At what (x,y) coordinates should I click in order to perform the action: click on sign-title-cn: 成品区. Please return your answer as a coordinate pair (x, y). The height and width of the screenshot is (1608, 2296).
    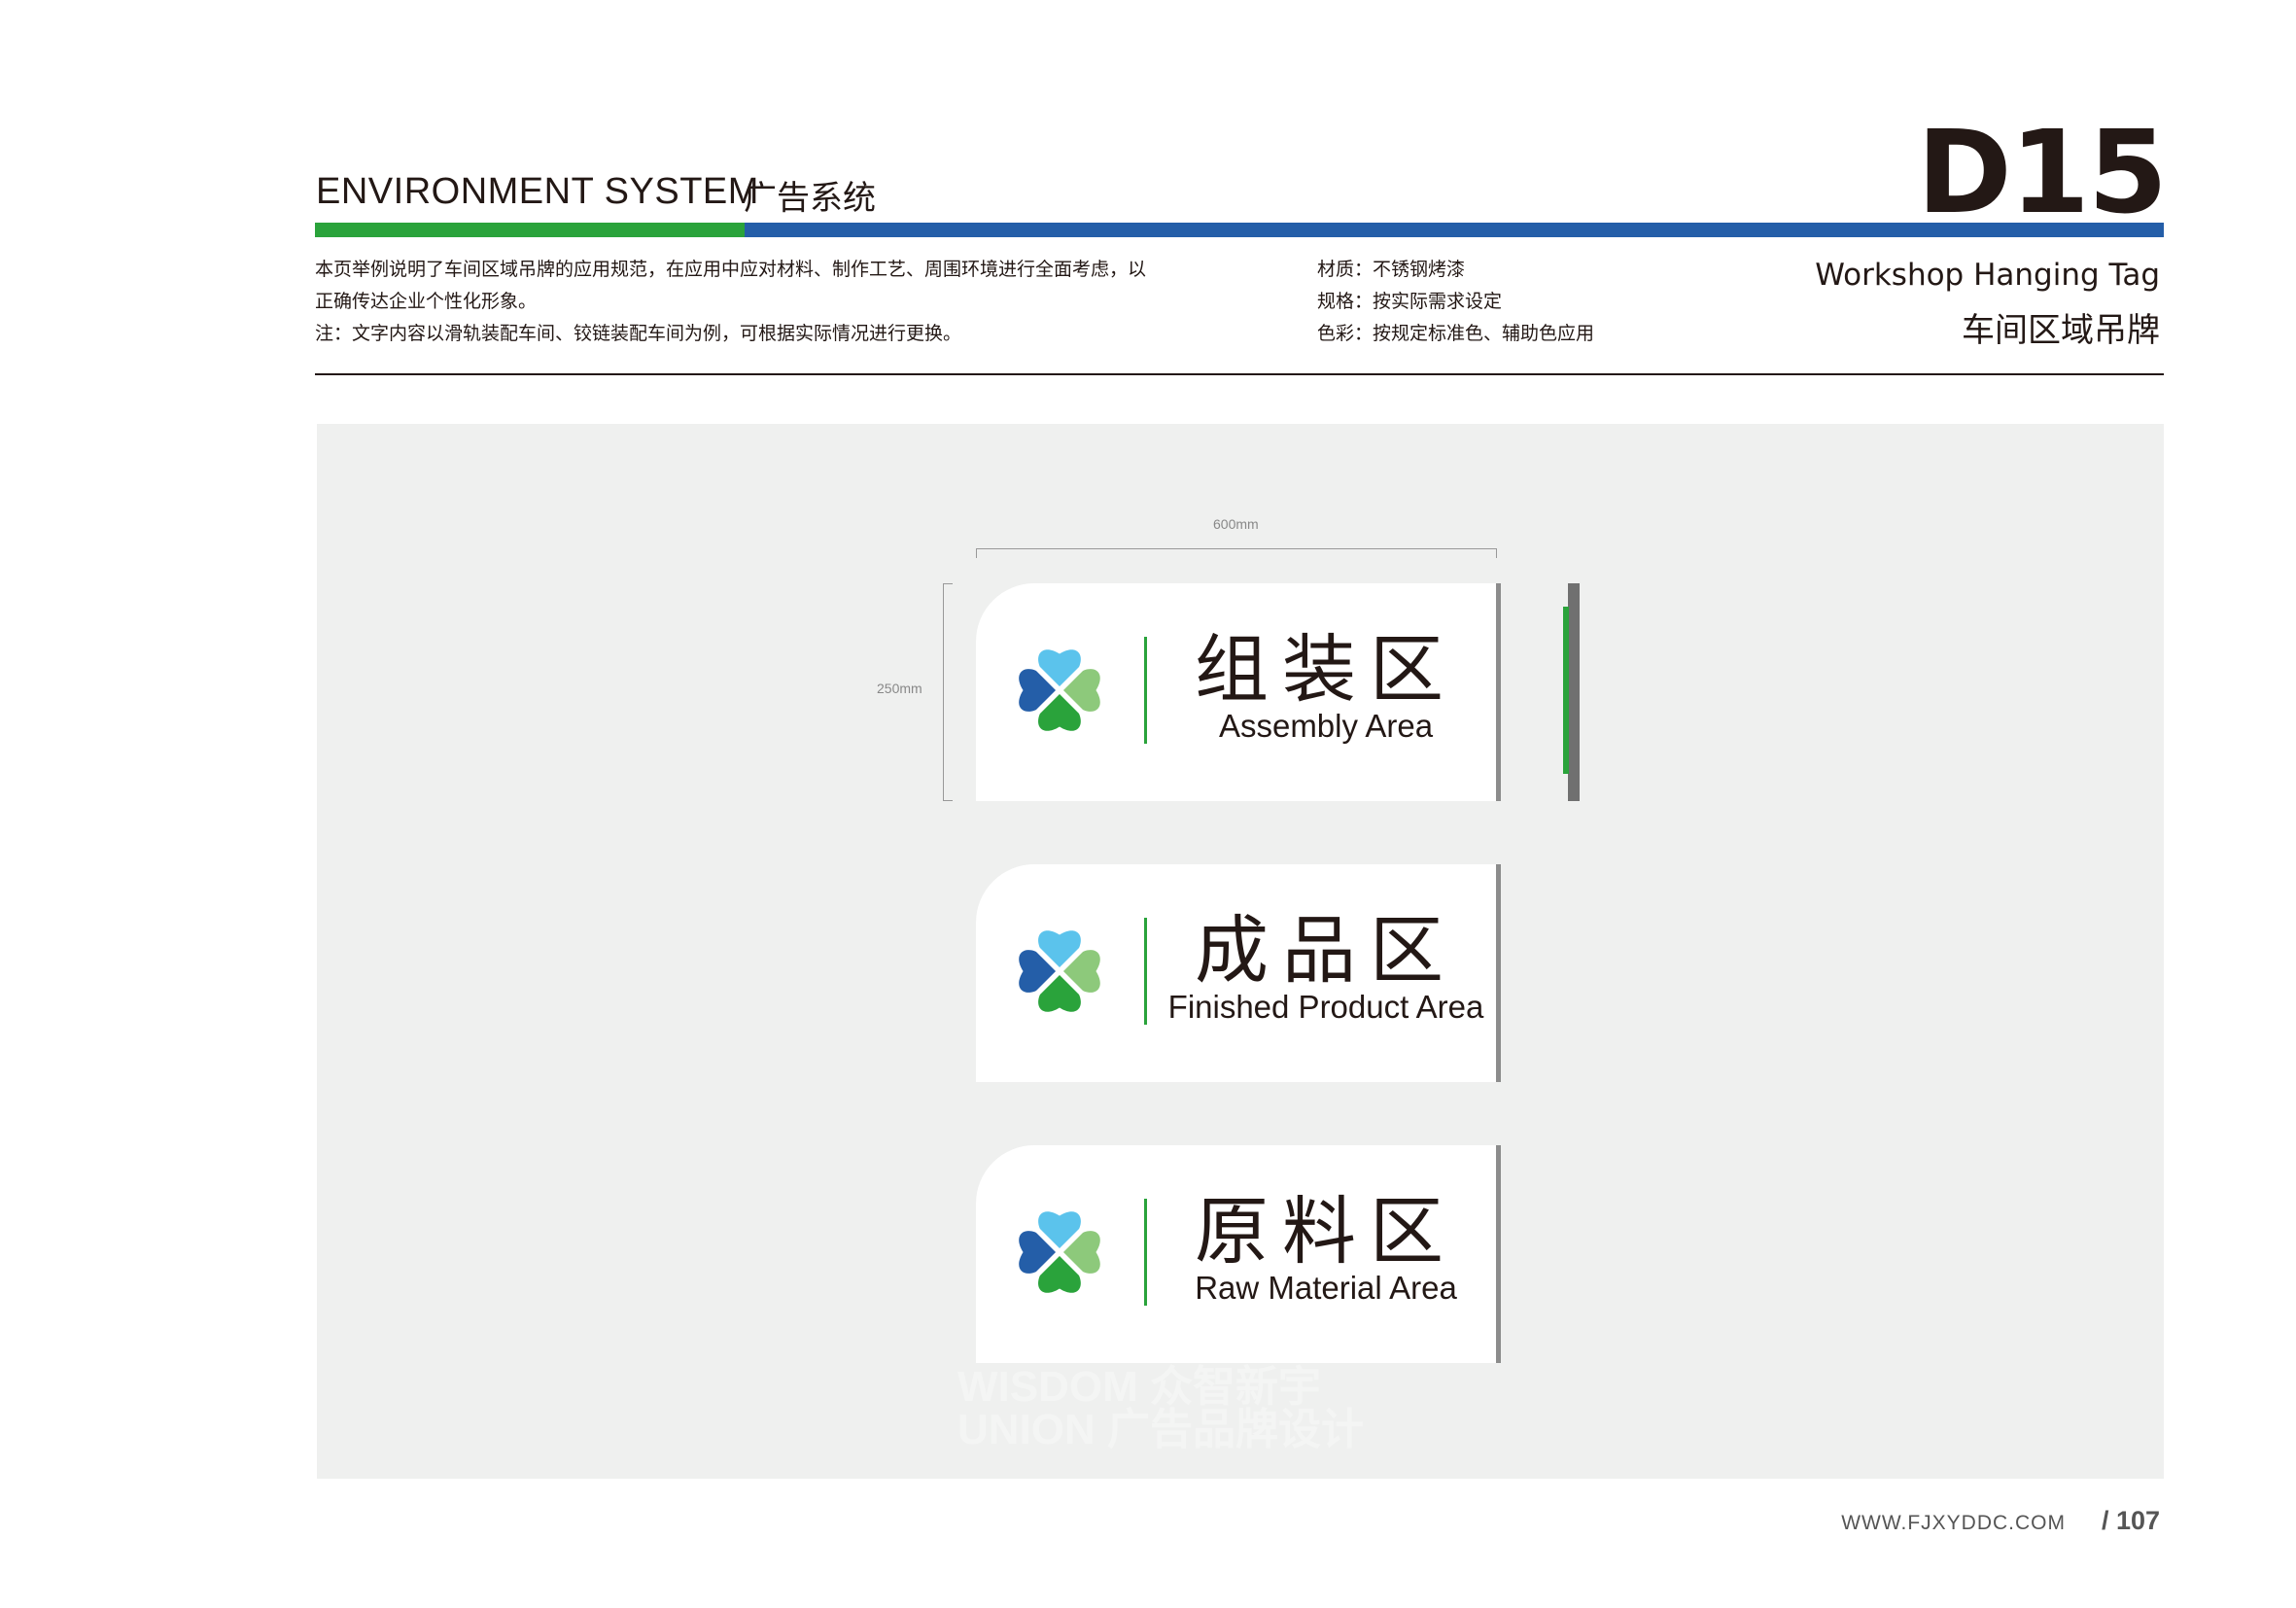
    Looking at the image, I should click on (1326, 951).